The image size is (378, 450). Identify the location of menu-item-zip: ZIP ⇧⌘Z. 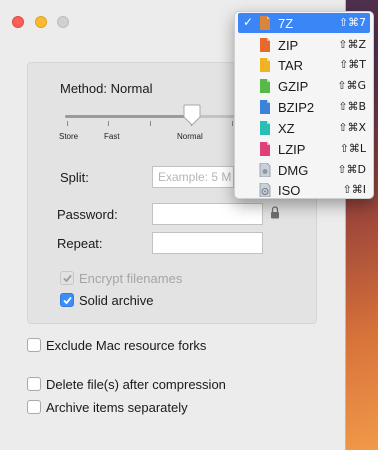
(304, 45).